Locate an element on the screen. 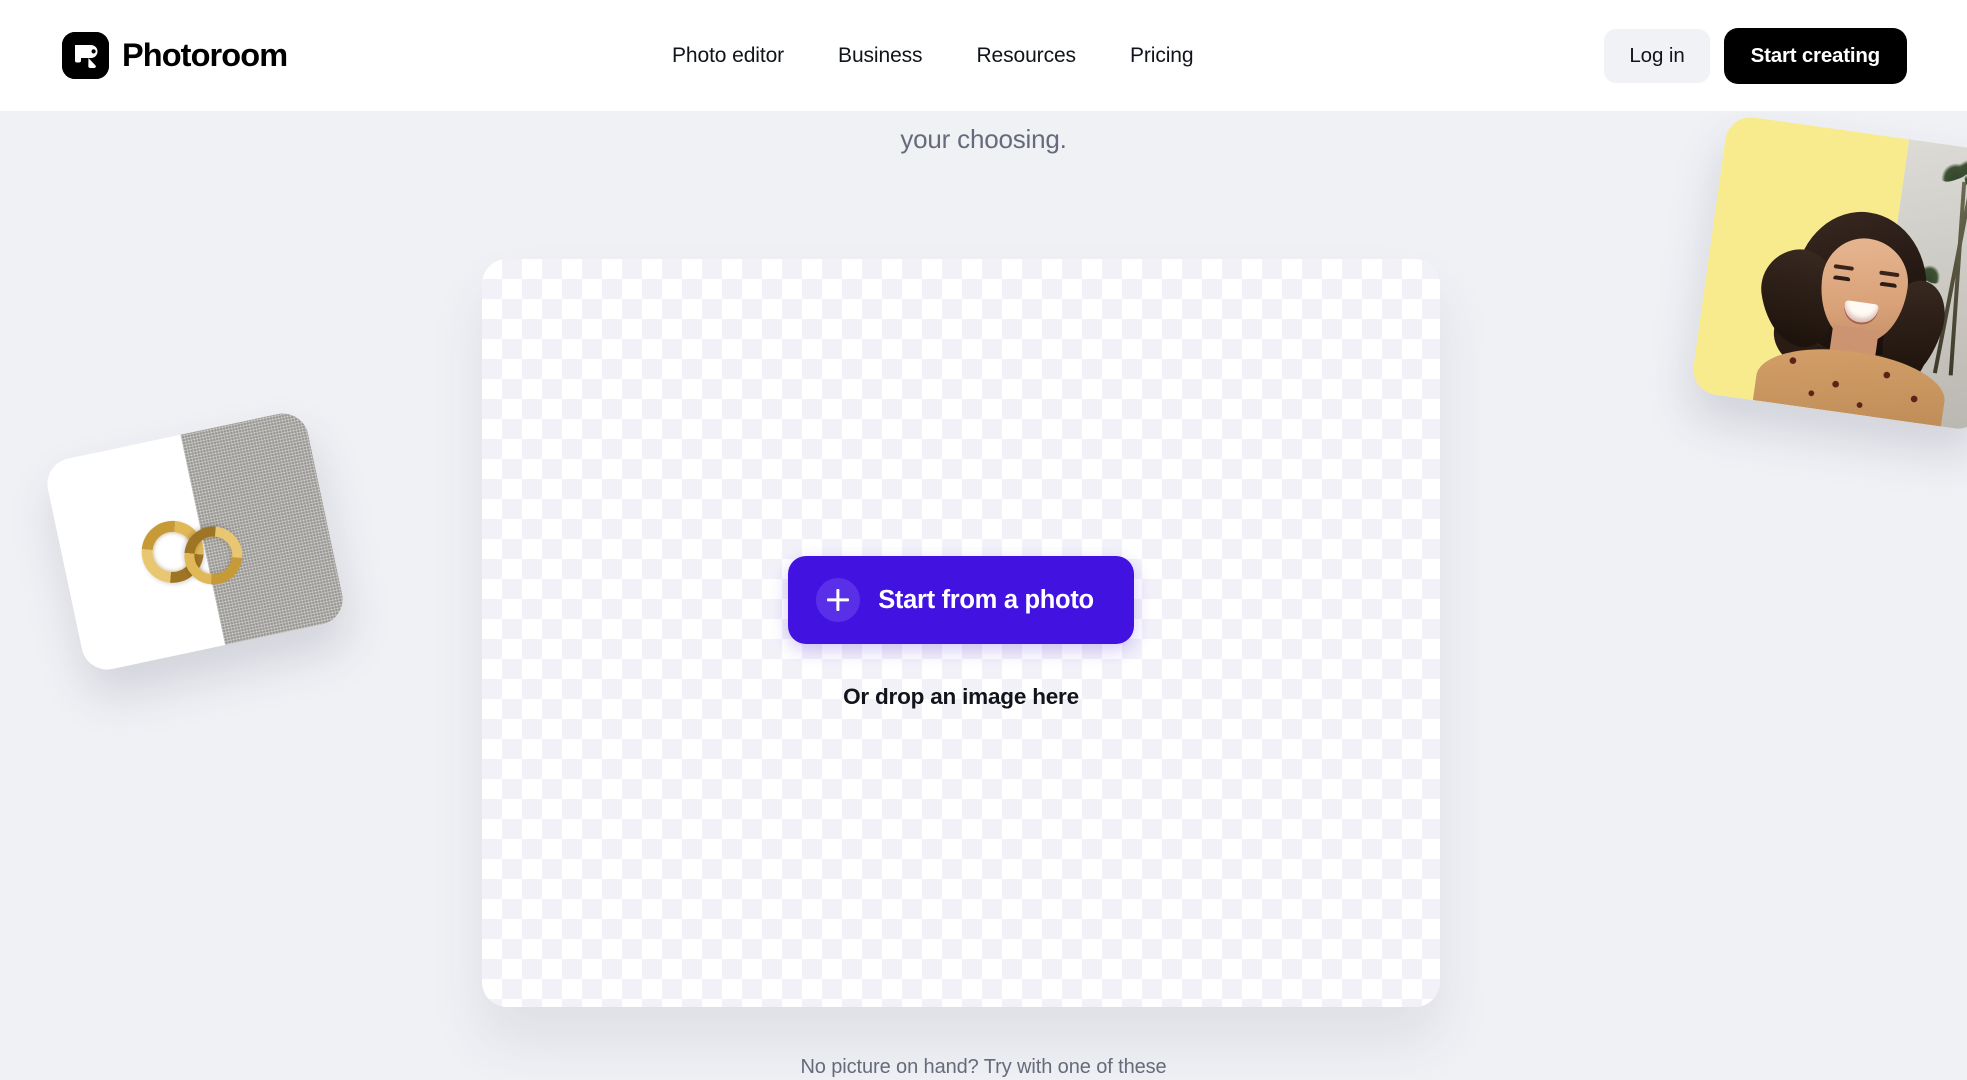 The height and width of the screenshot is (1080, 1967). brand-logo: Photoroom is located at coordinates (175, 55).